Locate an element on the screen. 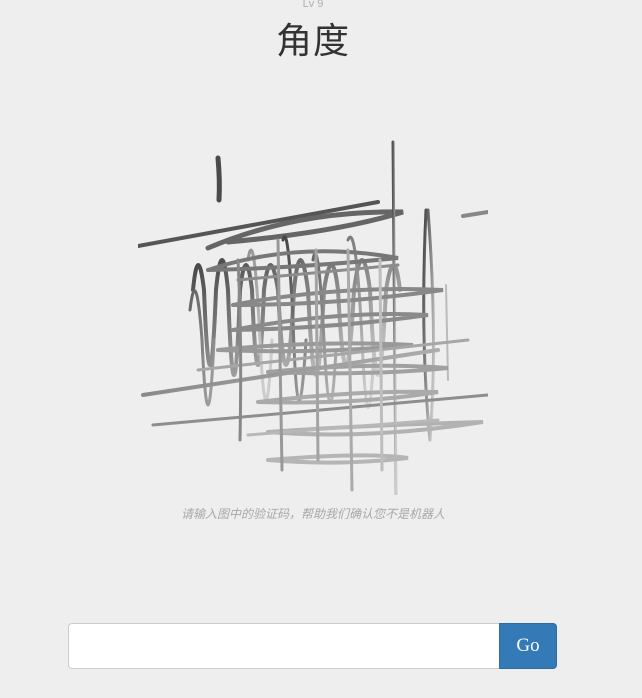  go-button: Go is located at coordinates (528, 646).